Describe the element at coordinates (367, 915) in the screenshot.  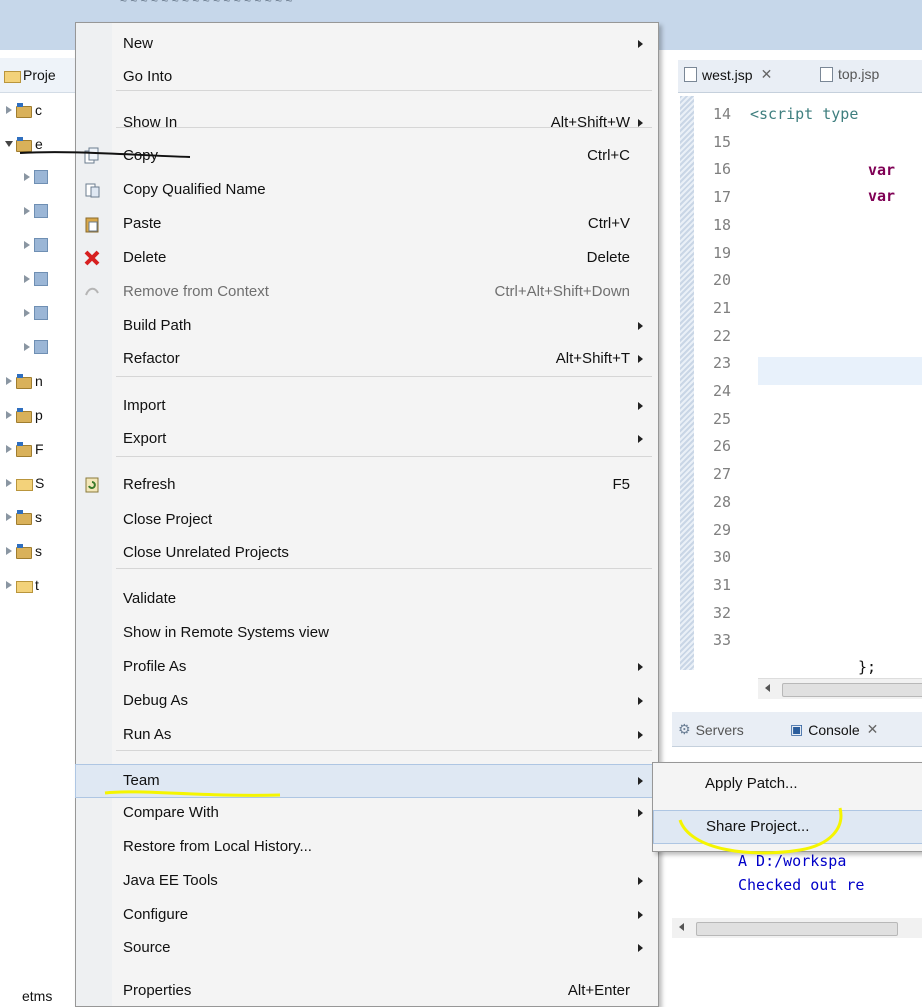
I see `menu-item-configure: Configure` at that location.